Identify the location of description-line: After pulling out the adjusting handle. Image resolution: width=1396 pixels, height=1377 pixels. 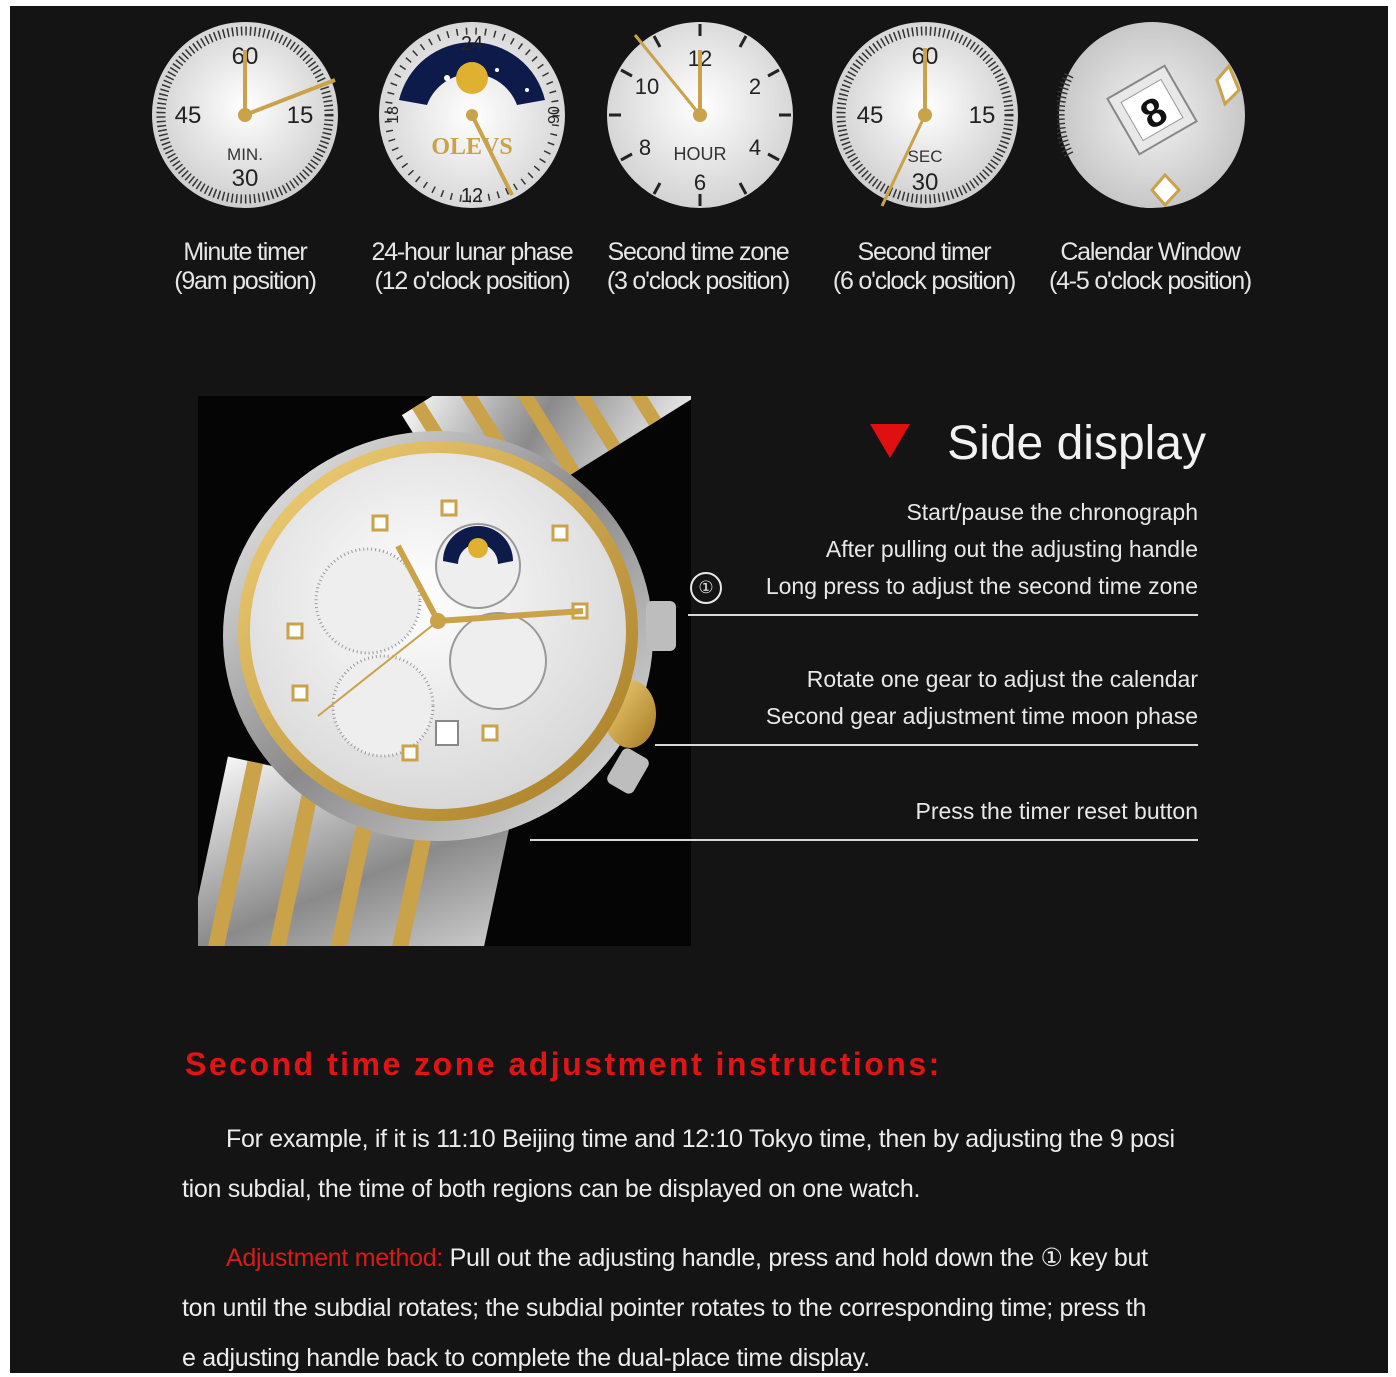
(1011, 549).